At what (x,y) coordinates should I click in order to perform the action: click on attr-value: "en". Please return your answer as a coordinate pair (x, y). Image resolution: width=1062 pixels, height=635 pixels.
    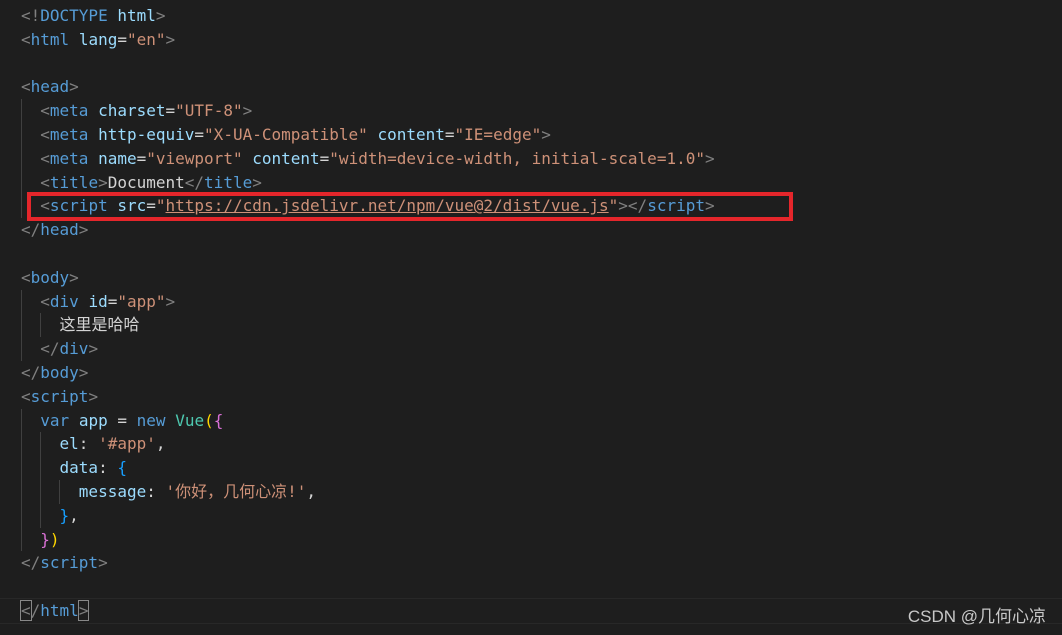
    Looking at the image, I should click on (146, 39).